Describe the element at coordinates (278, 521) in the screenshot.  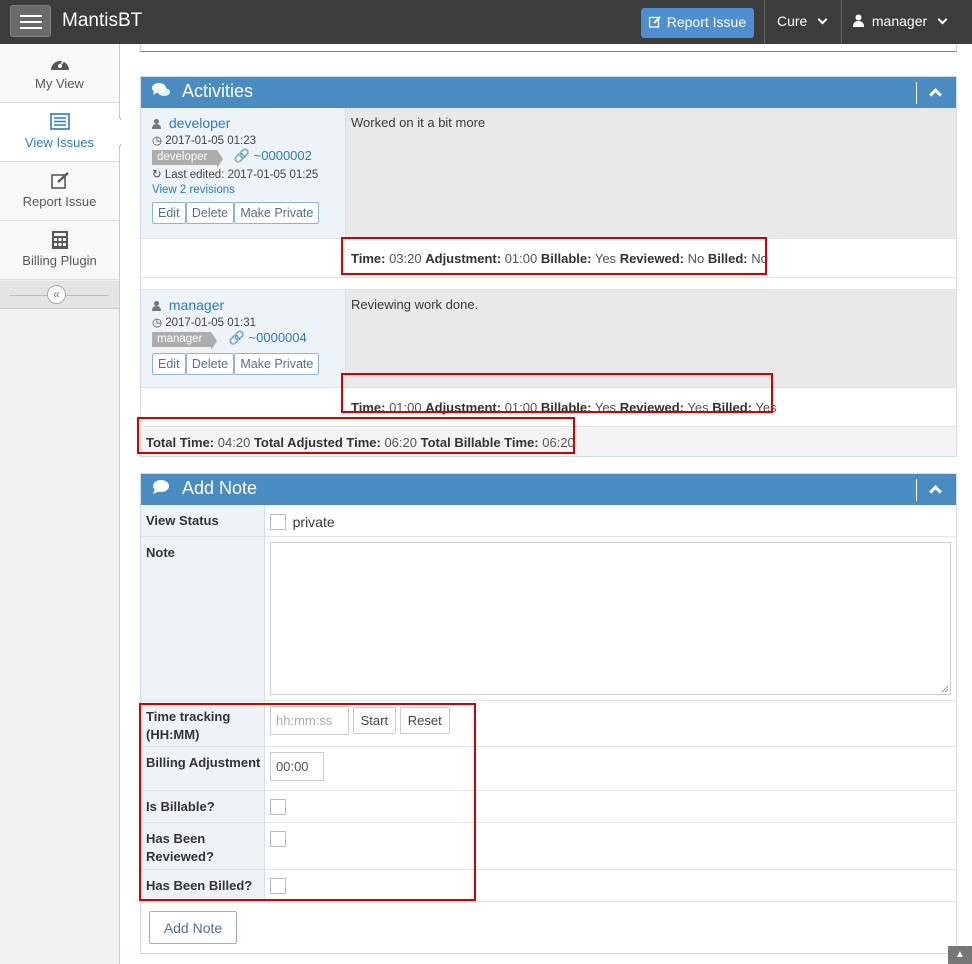
I see `private-checkbox` at that location.